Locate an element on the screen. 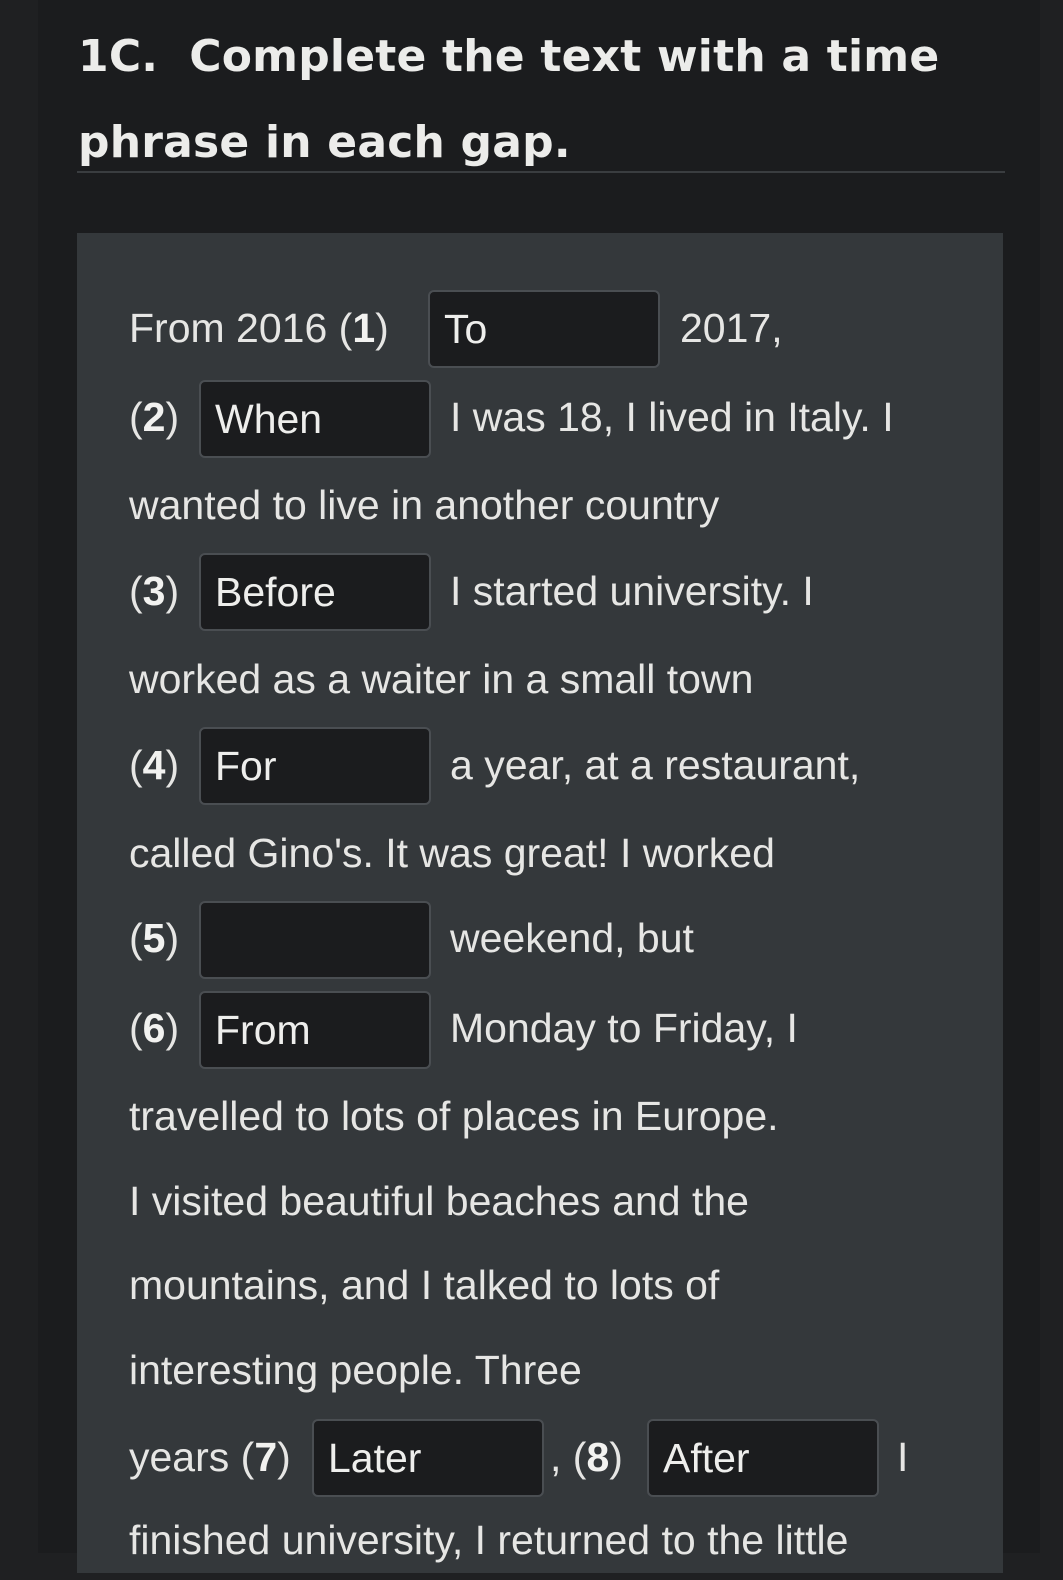 Image resolution: width=1063 pixels, height=1580 pixels. gap-label-7: years (7) is located at coordinates (210, 1457).